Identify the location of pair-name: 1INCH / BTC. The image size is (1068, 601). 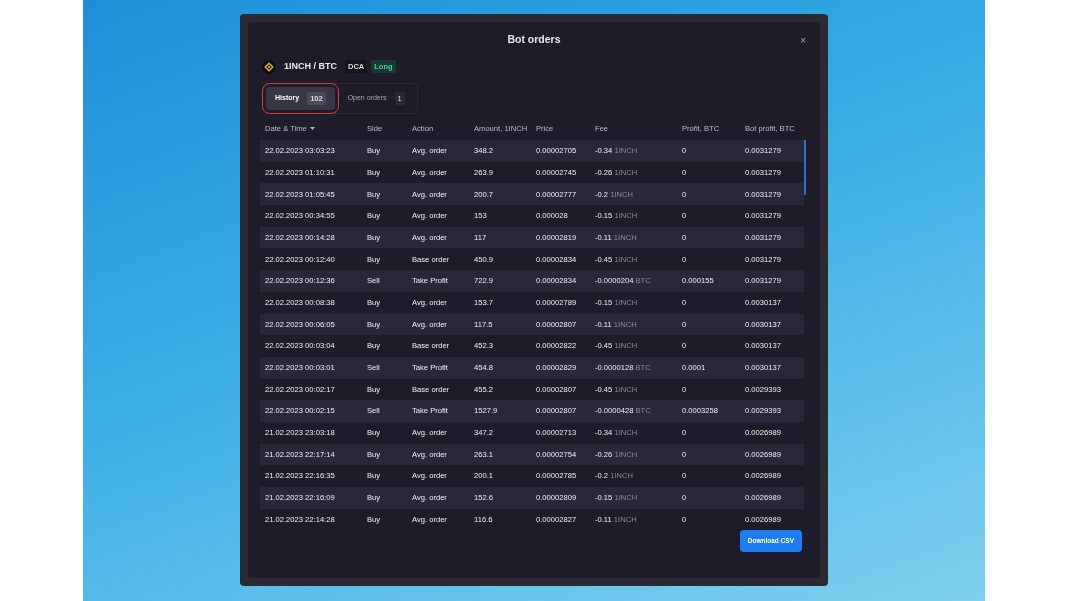
(310, 66).